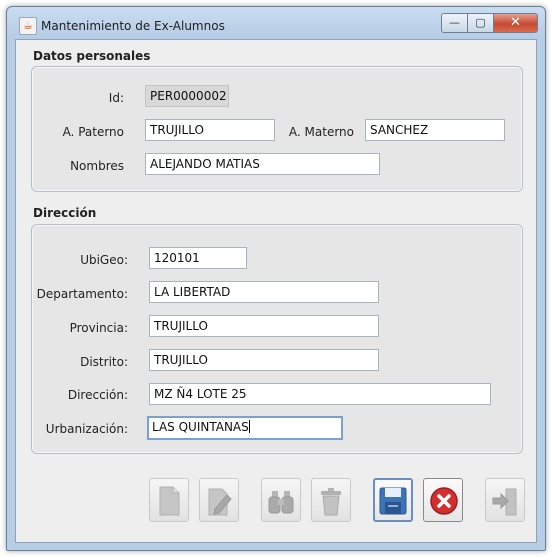 The height and width of the screenshot is (557, 552). Describe the element at coordinates (86, 429) in the screenshot. I see `urbanizacion-label: Urbanización:` at that location.